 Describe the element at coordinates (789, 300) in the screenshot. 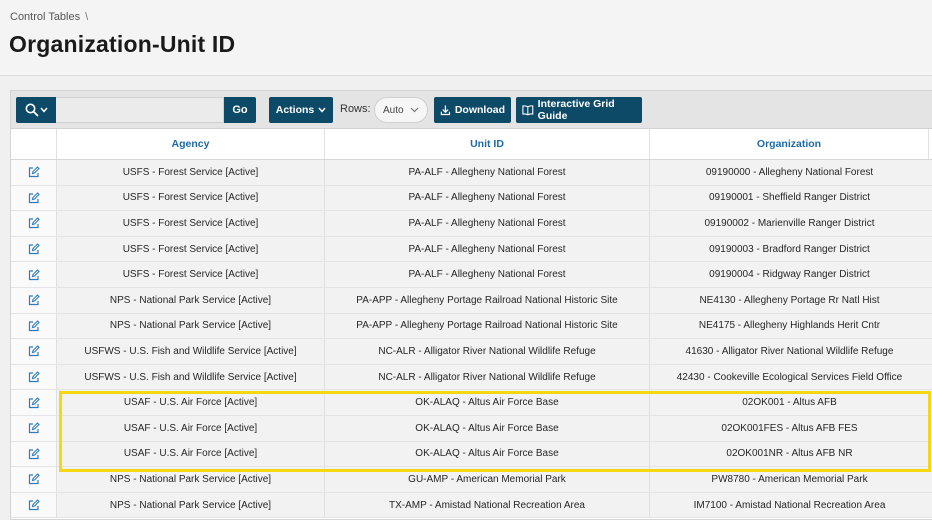

I see `cell-organization: NE4130 - Allegheny Portage Rr Natl Hist` at that location.